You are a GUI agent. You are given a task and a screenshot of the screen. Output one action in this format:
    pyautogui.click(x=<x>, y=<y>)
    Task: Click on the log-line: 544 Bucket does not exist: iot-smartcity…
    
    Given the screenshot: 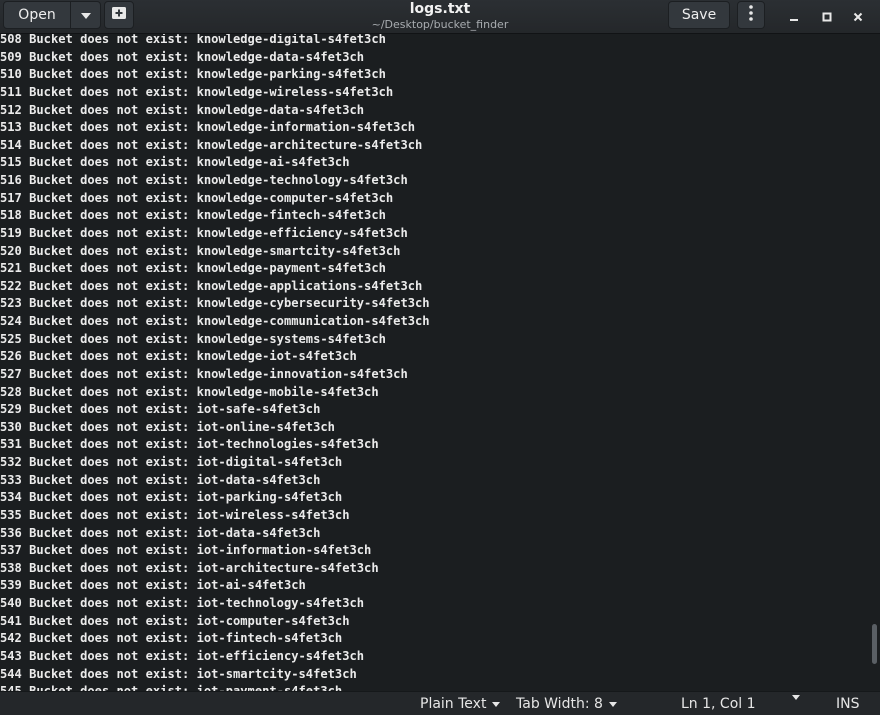 What is the action you would take?
    pyautogui.click(x=178, y=673)
    